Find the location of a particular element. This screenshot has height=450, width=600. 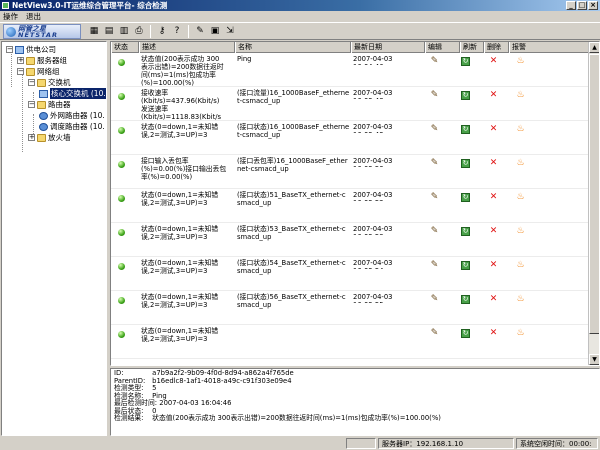

scroll-down-icon: ▼ is located at coordinates (594, 359).